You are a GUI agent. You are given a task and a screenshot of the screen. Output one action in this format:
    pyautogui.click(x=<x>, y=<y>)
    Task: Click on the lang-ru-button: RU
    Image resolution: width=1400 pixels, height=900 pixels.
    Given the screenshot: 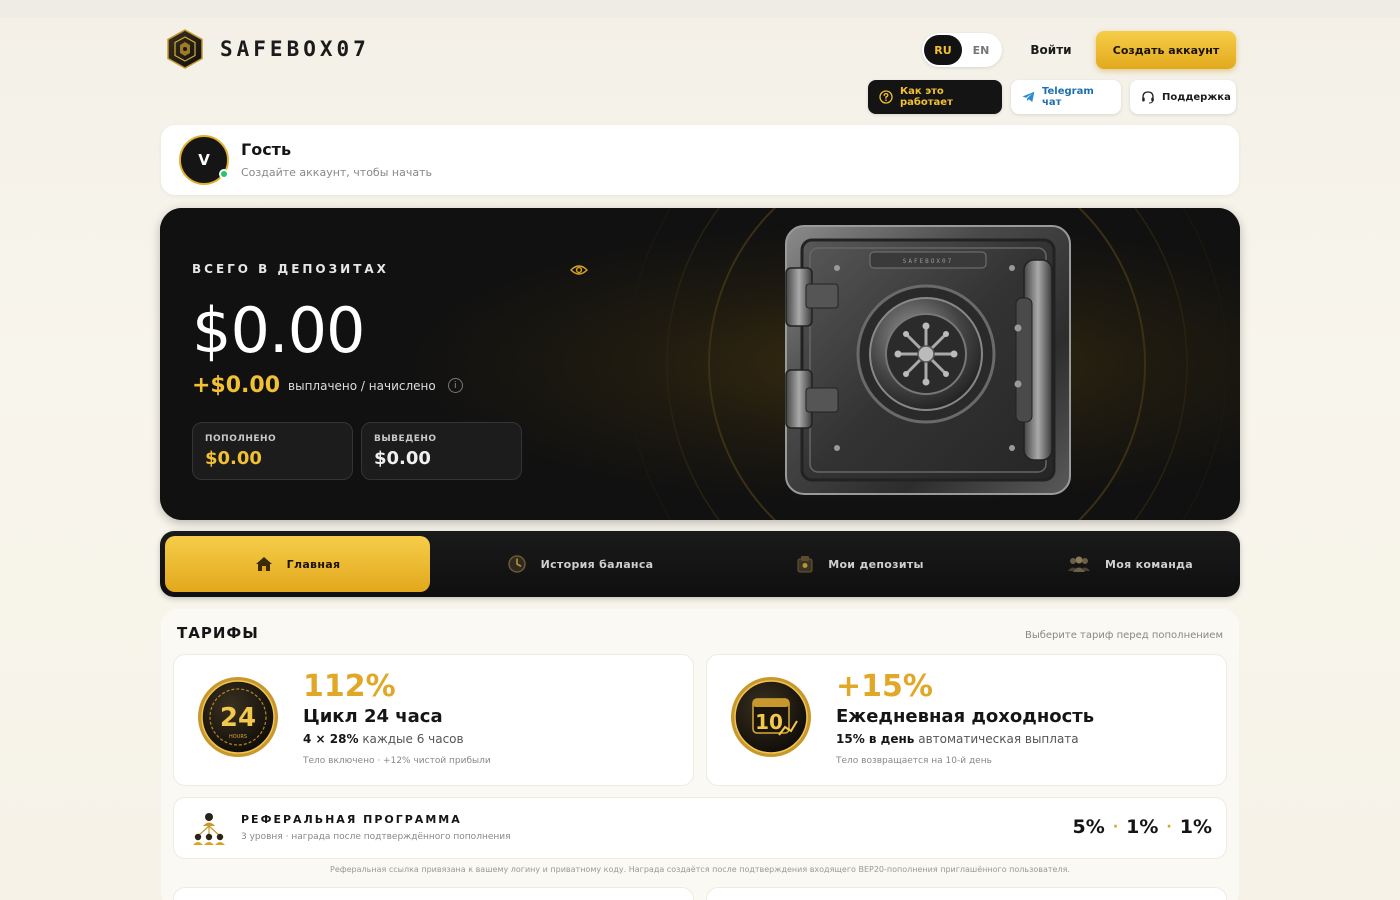 What is the action you would take?
    pyautogui.click(x=943, y=50)
    